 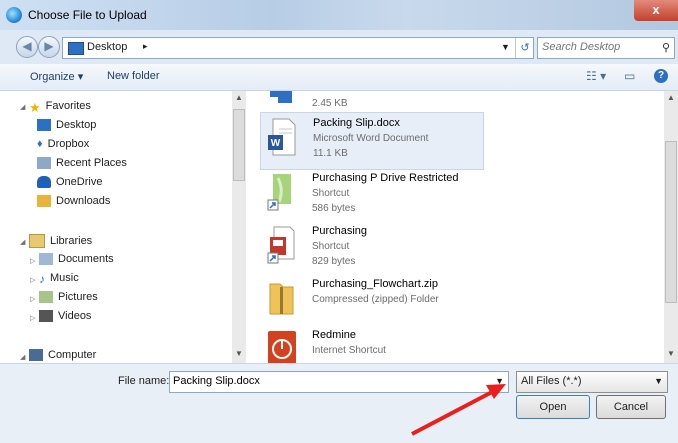 I want to click on preview-pane-icon: ▭, so click(x=629, y=76).